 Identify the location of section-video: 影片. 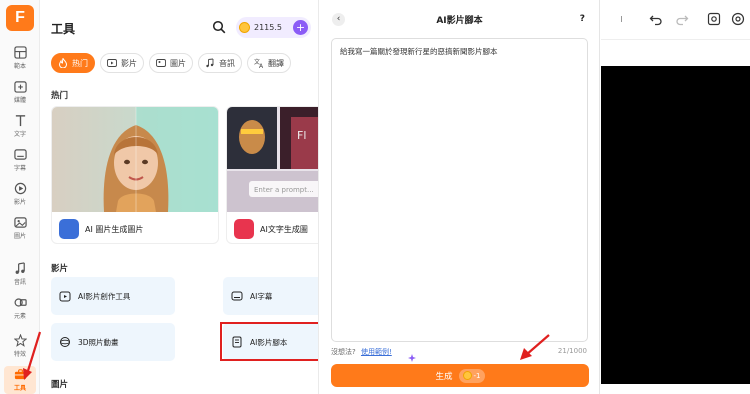
(60, 269).